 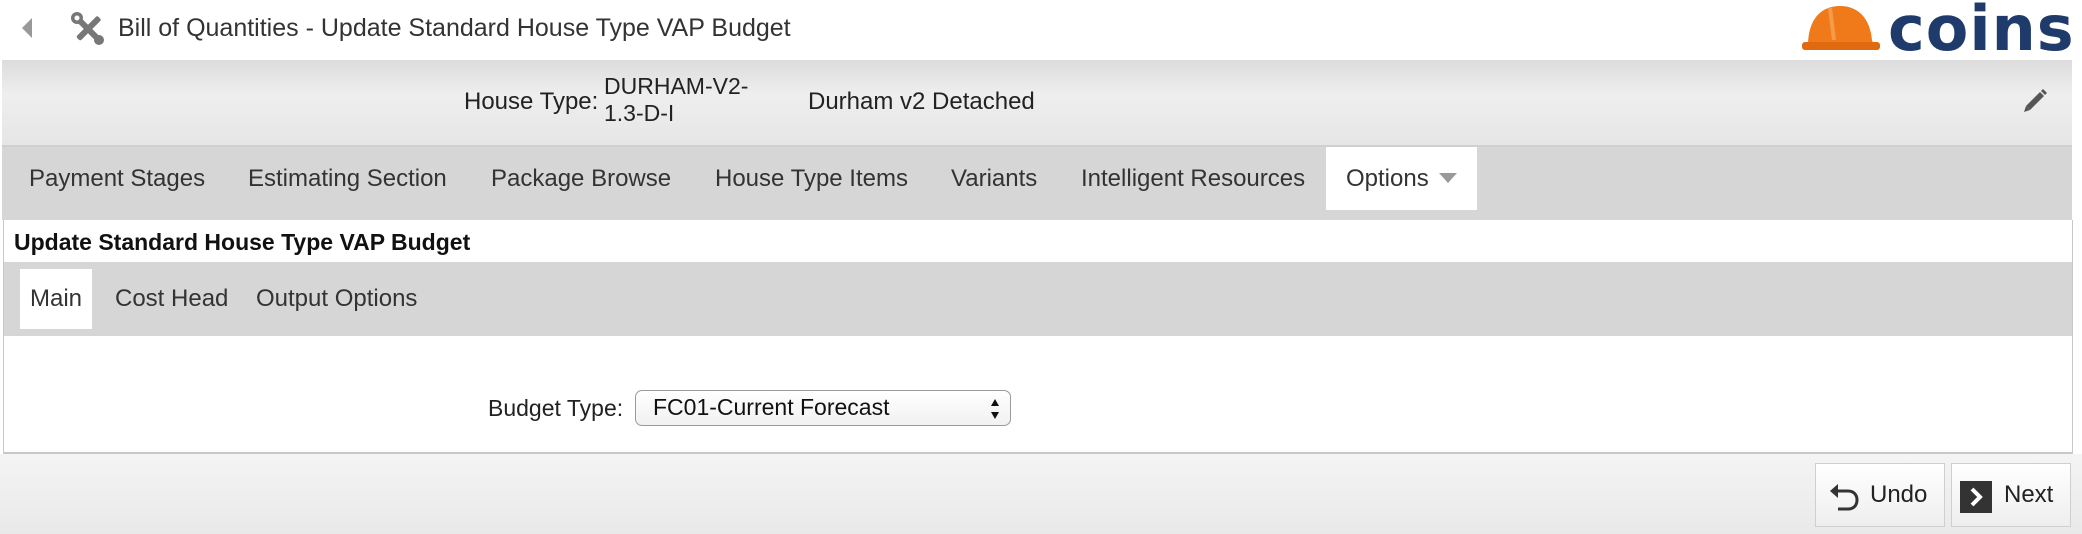 What do you see at coordinates (531, 101) in the screenshot?
I see `house-type-label: House Type:` at bounding box center [531, 101].